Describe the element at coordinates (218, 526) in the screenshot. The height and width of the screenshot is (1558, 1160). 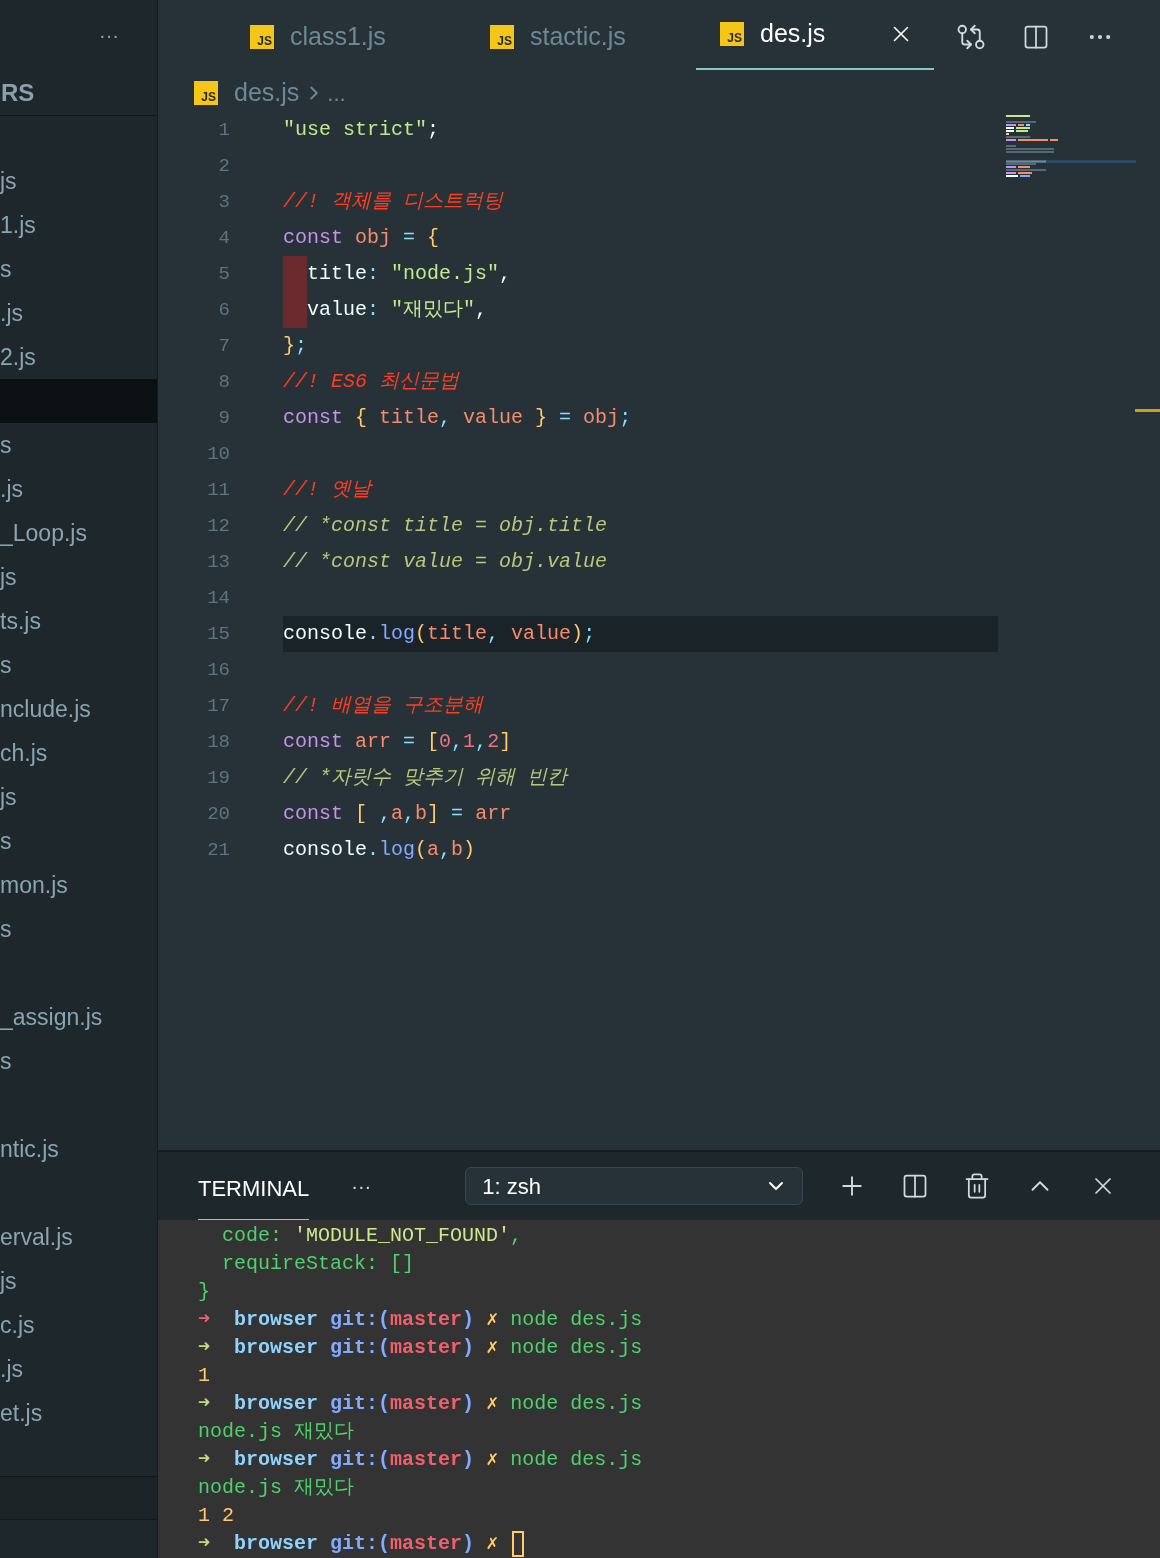
I see `line-number: 12` at that location.